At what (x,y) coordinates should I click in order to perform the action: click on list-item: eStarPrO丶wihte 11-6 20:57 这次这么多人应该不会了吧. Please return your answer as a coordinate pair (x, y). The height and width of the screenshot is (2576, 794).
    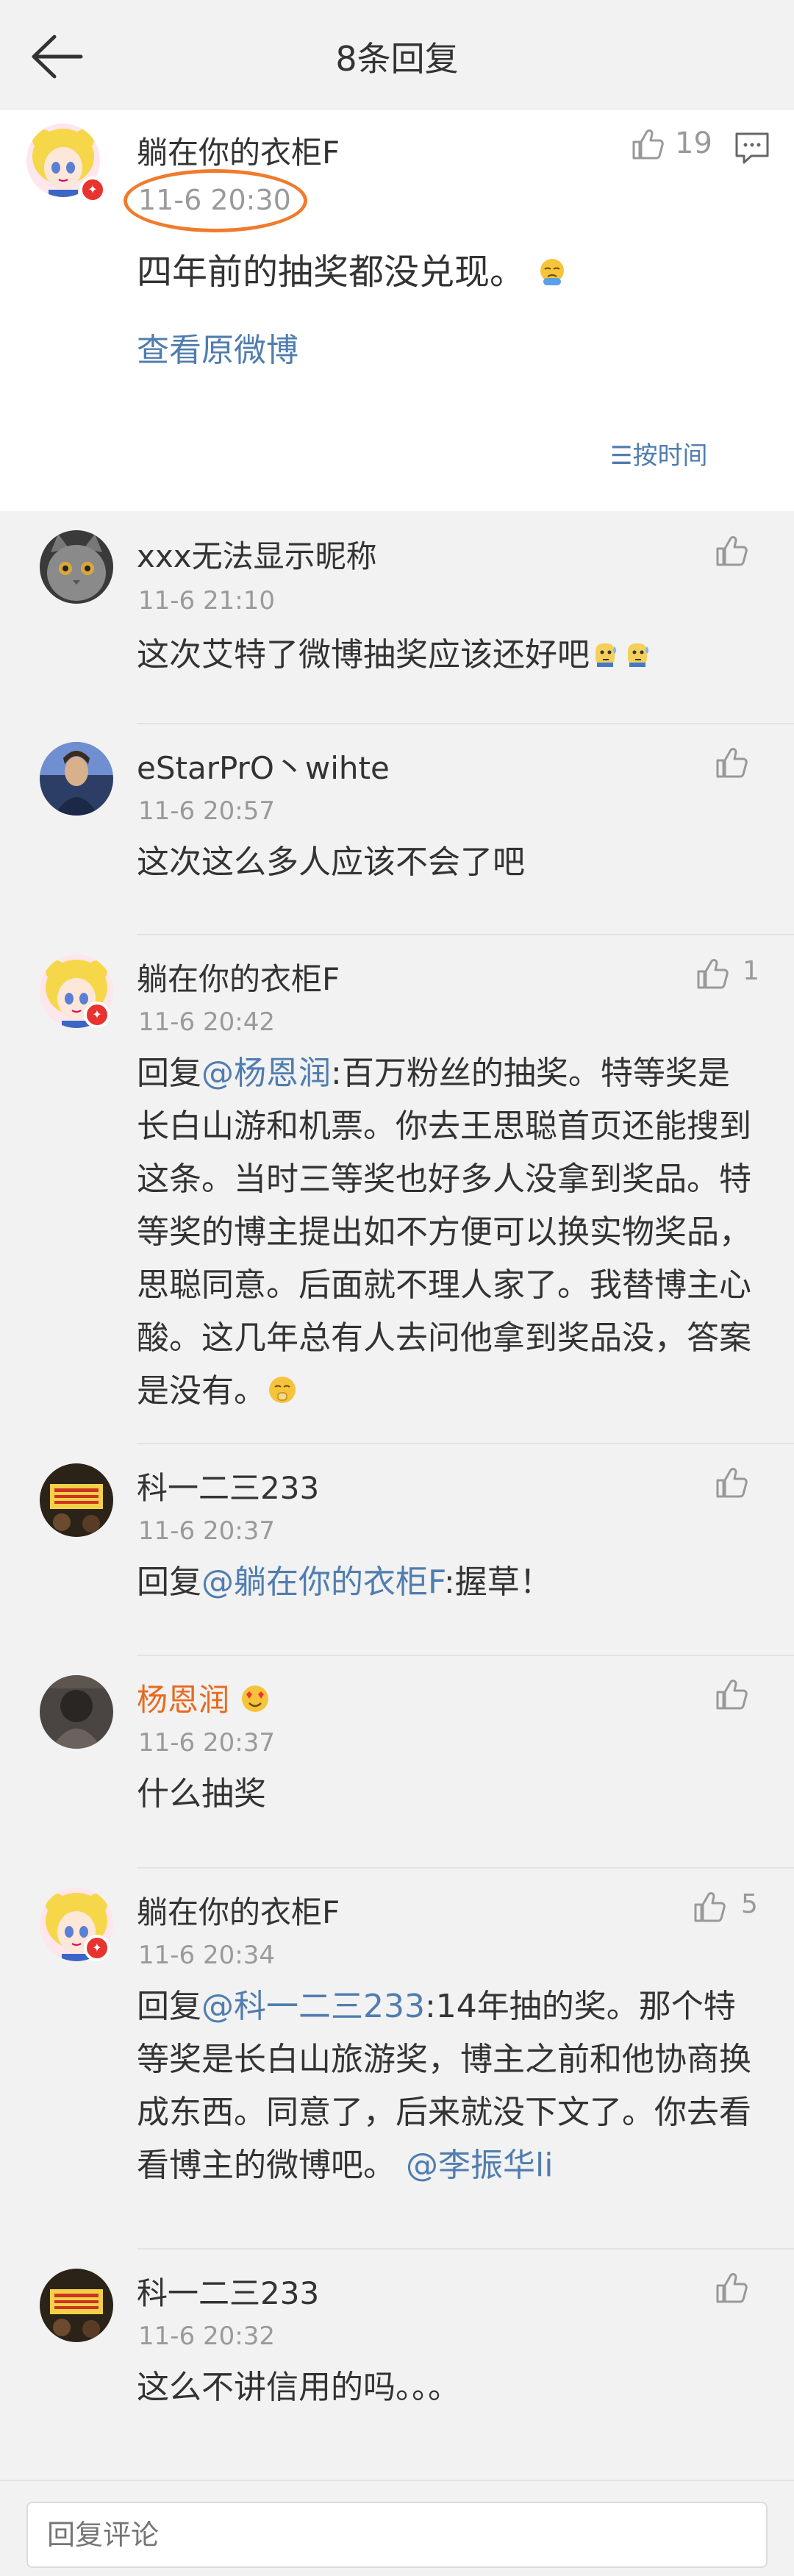
    Looking at the image, I should click on (397, 829).